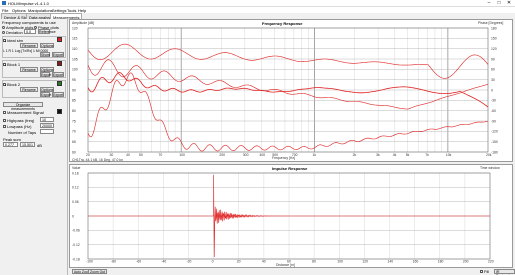 This screenshot has width=515, height=275. What do you see at coordinates (75, 188) in the screenshot?
I see `value-tick-label: 0.12` at bounding box center [75, 188].